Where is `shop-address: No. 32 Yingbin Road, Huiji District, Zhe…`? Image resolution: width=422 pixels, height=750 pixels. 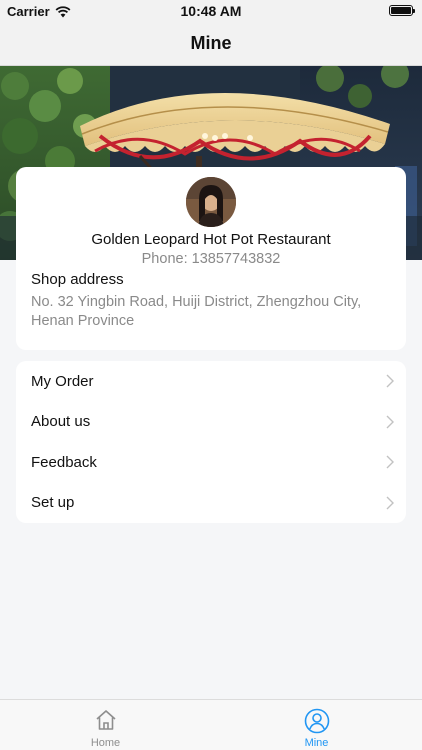
shop-address: No. 32 Yingbin Road, Huiji District, Zhe… is located at coordinates (196, 311).